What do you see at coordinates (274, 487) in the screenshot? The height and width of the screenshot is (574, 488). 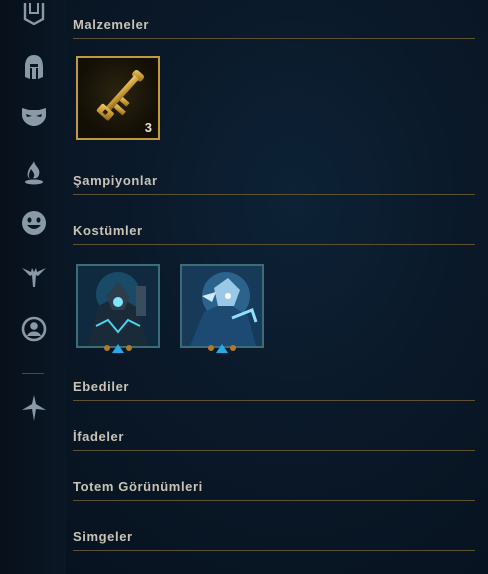 I see `section-header-ward-skins: Totem Görünümleri` at bounding box center [274, 487].